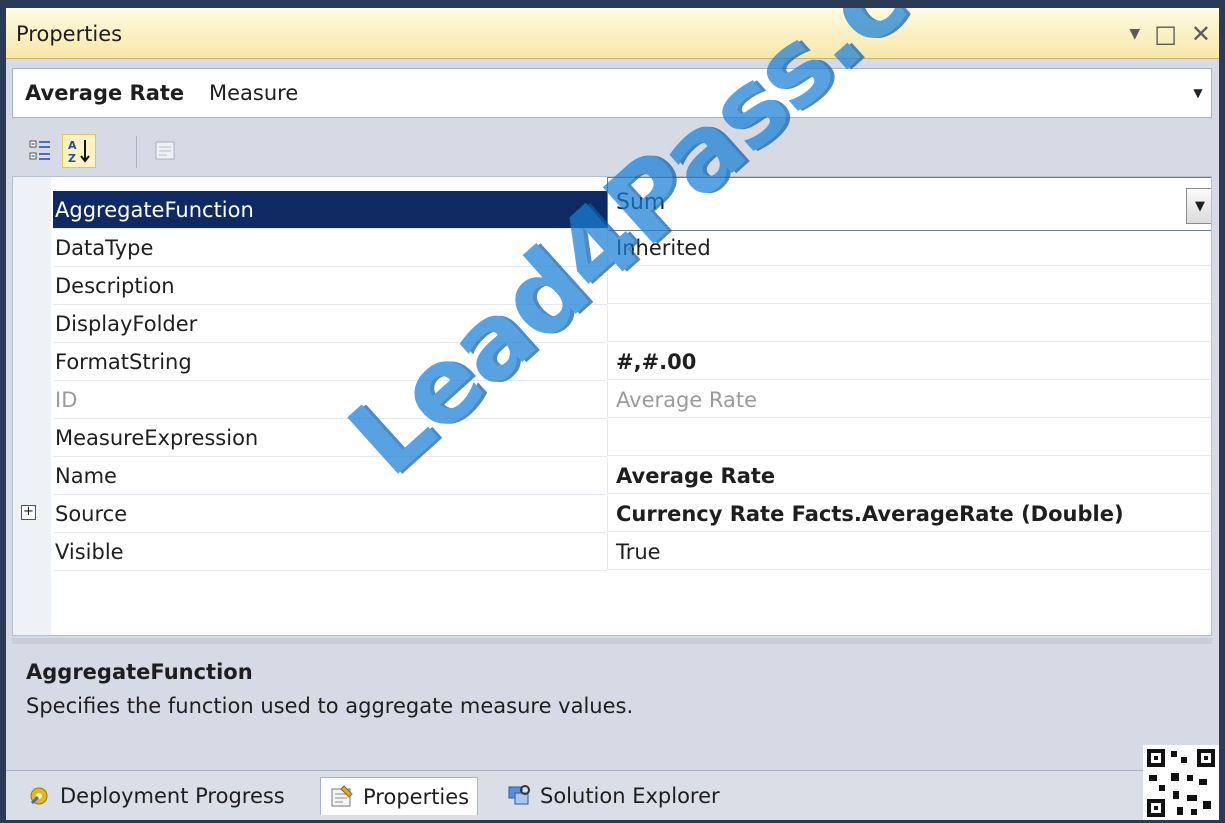 The image size is (1225, 823). Describe the element at coordinates (330, 514) in the screenshot. I see `property-name: Source` at that location.